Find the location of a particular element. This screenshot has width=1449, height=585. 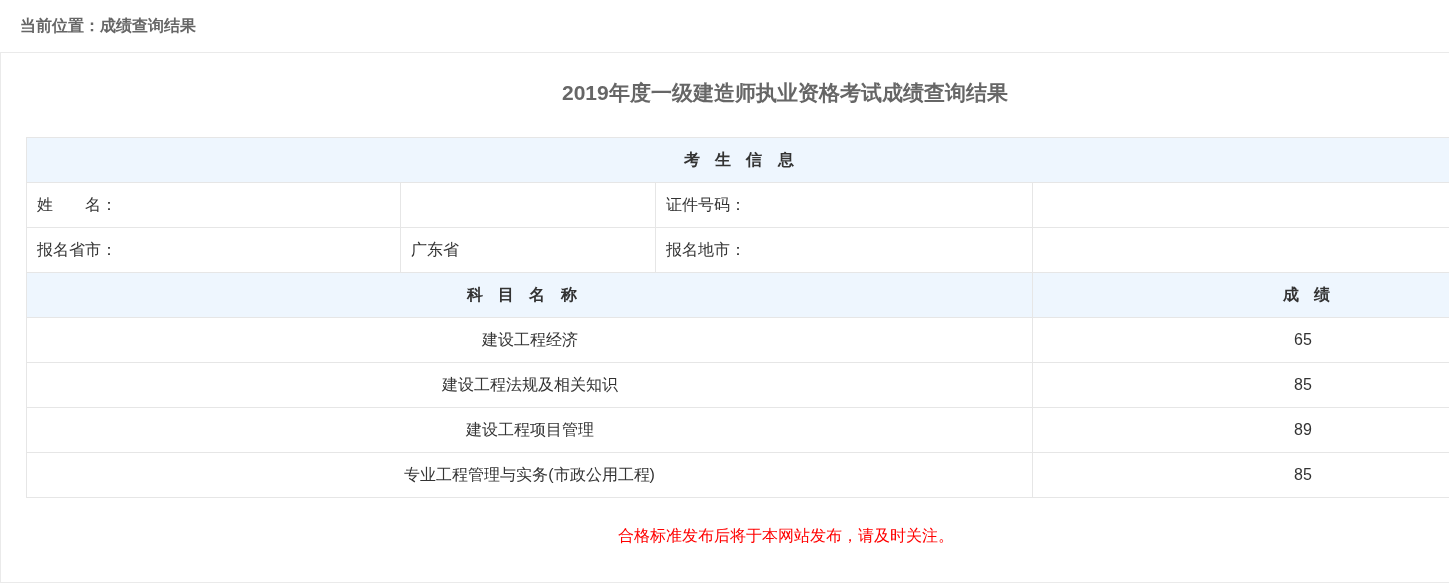

column-header: 科目名称 is located at coordinates (529, 295).